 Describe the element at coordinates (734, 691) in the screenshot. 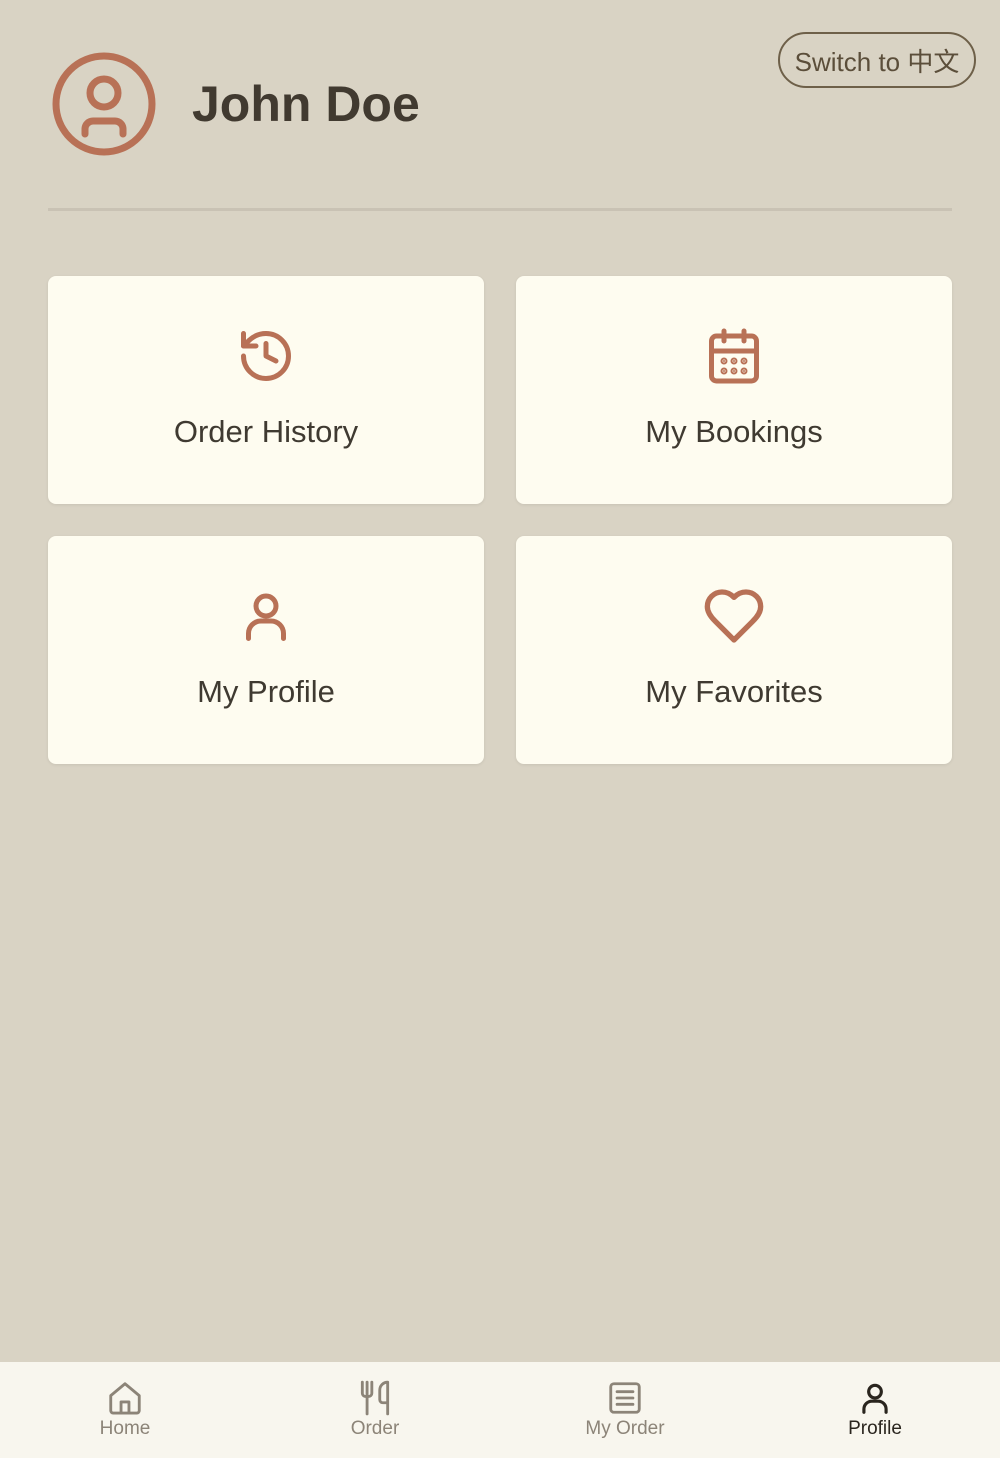

I see `my-favorites-label: My Favorites` at that location.